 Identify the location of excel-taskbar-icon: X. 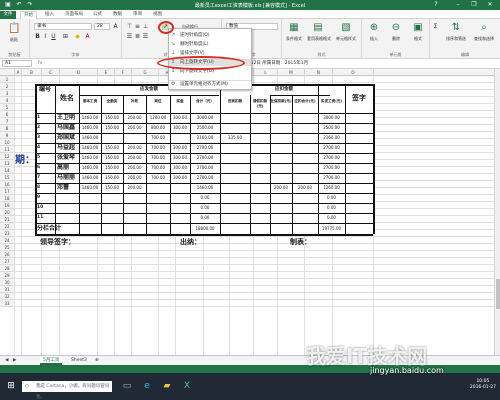
(187, 386).